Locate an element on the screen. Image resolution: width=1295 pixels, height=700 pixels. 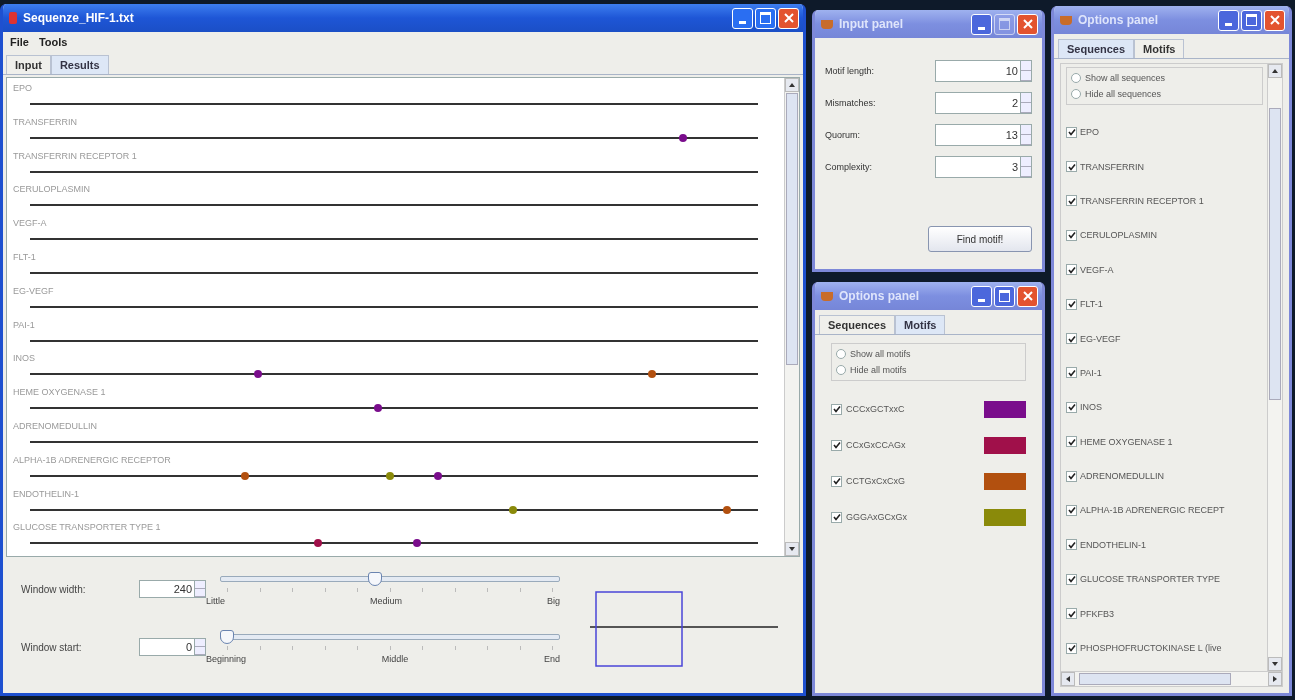
sequence-name: EPO is located at coordinates (23, 88).